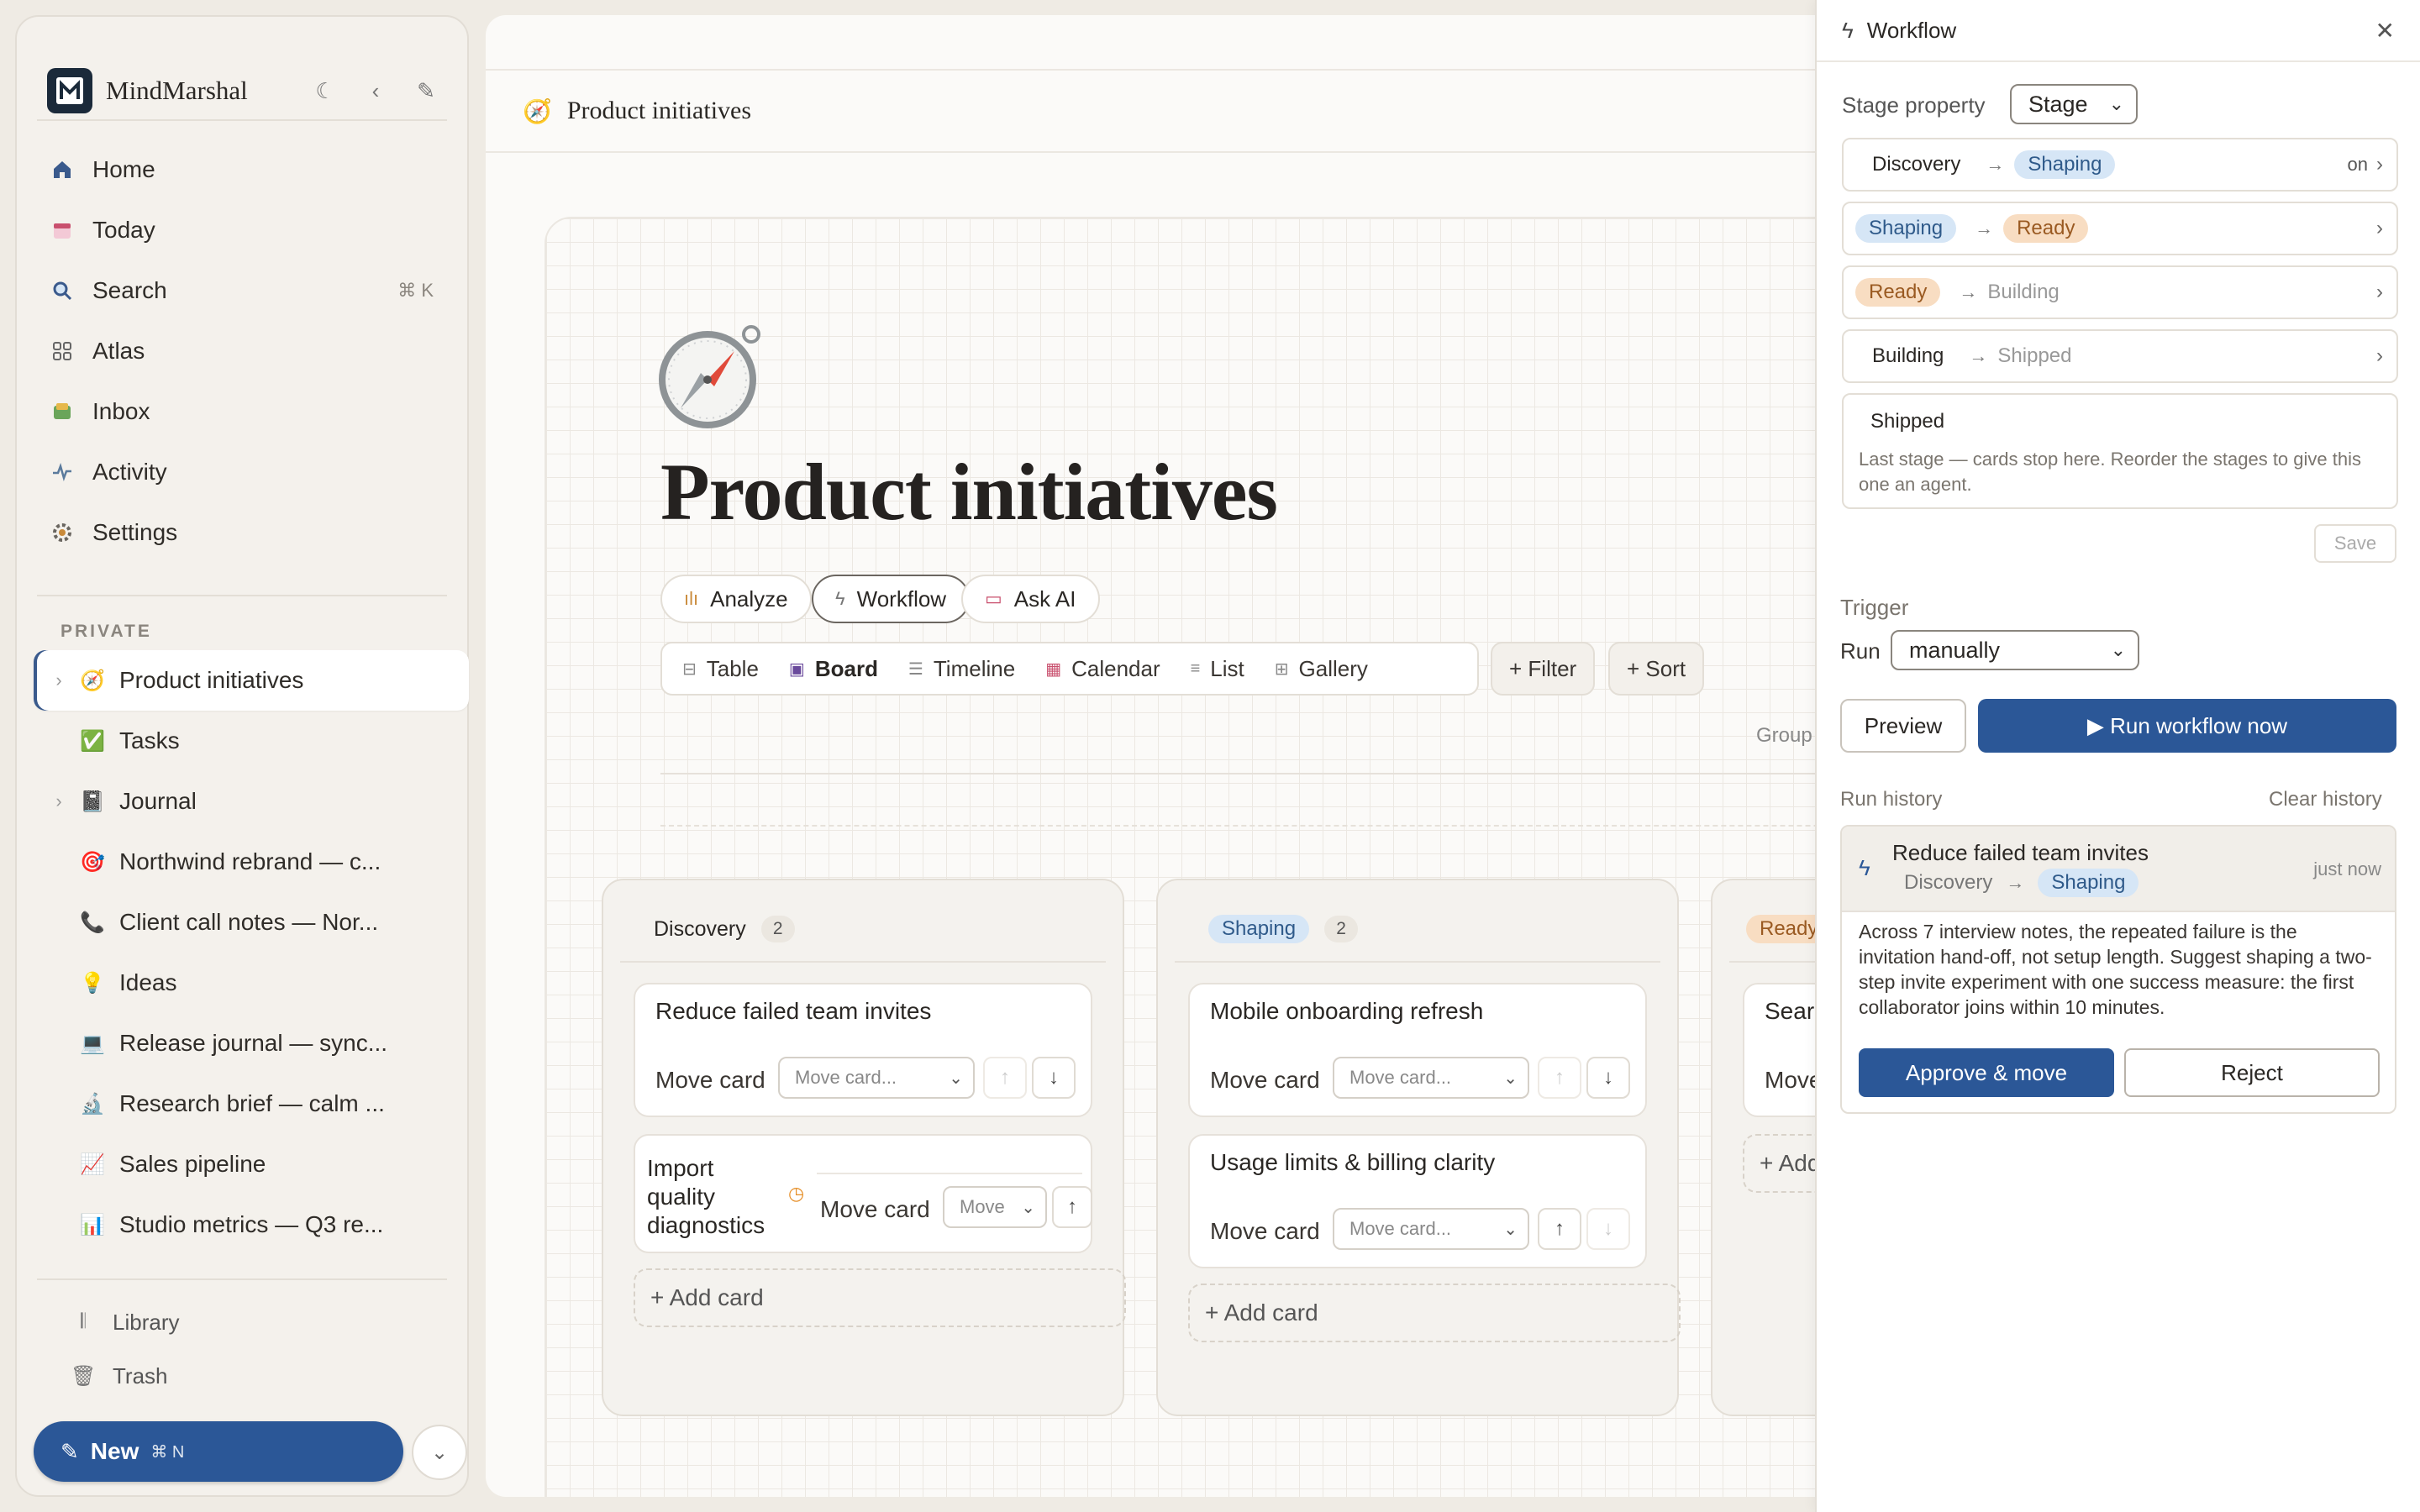 The height and width of the screenshot is (1512, 2420). What do you see at coordinates (251, 1164) in the screenshot?
I see `page-item-sales-pipeline: 📈 Sales pipeline` at bounding box center [251, 1164].